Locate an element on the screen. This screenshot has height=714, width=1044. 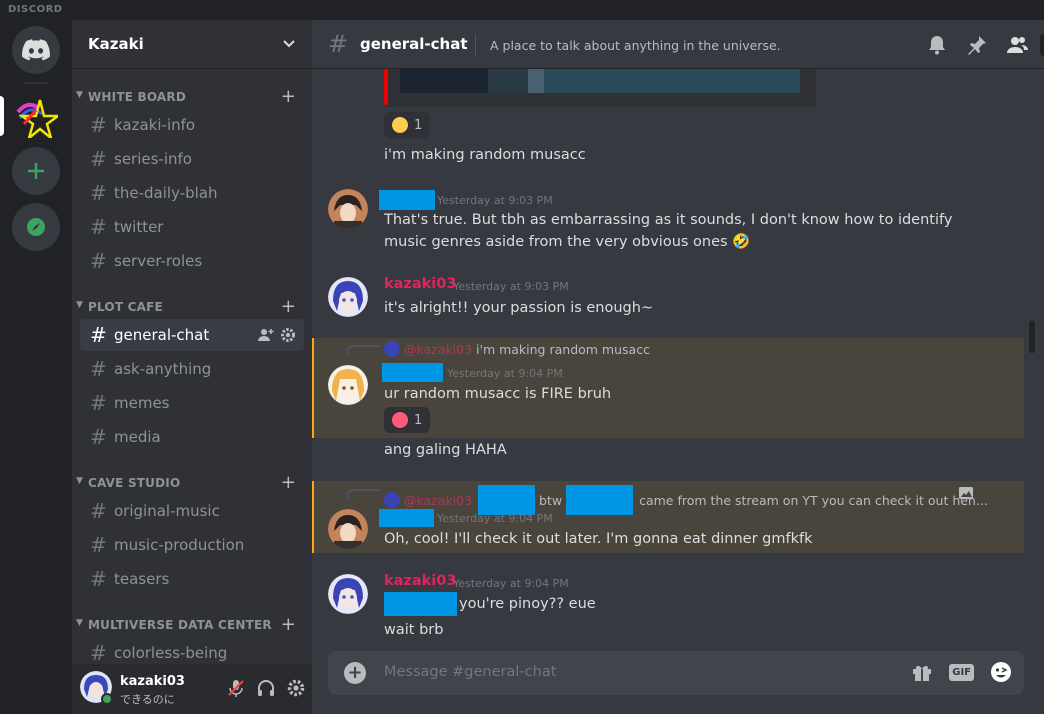
message-text: you're pinoy?? eue is located at coordinates (527, 604).